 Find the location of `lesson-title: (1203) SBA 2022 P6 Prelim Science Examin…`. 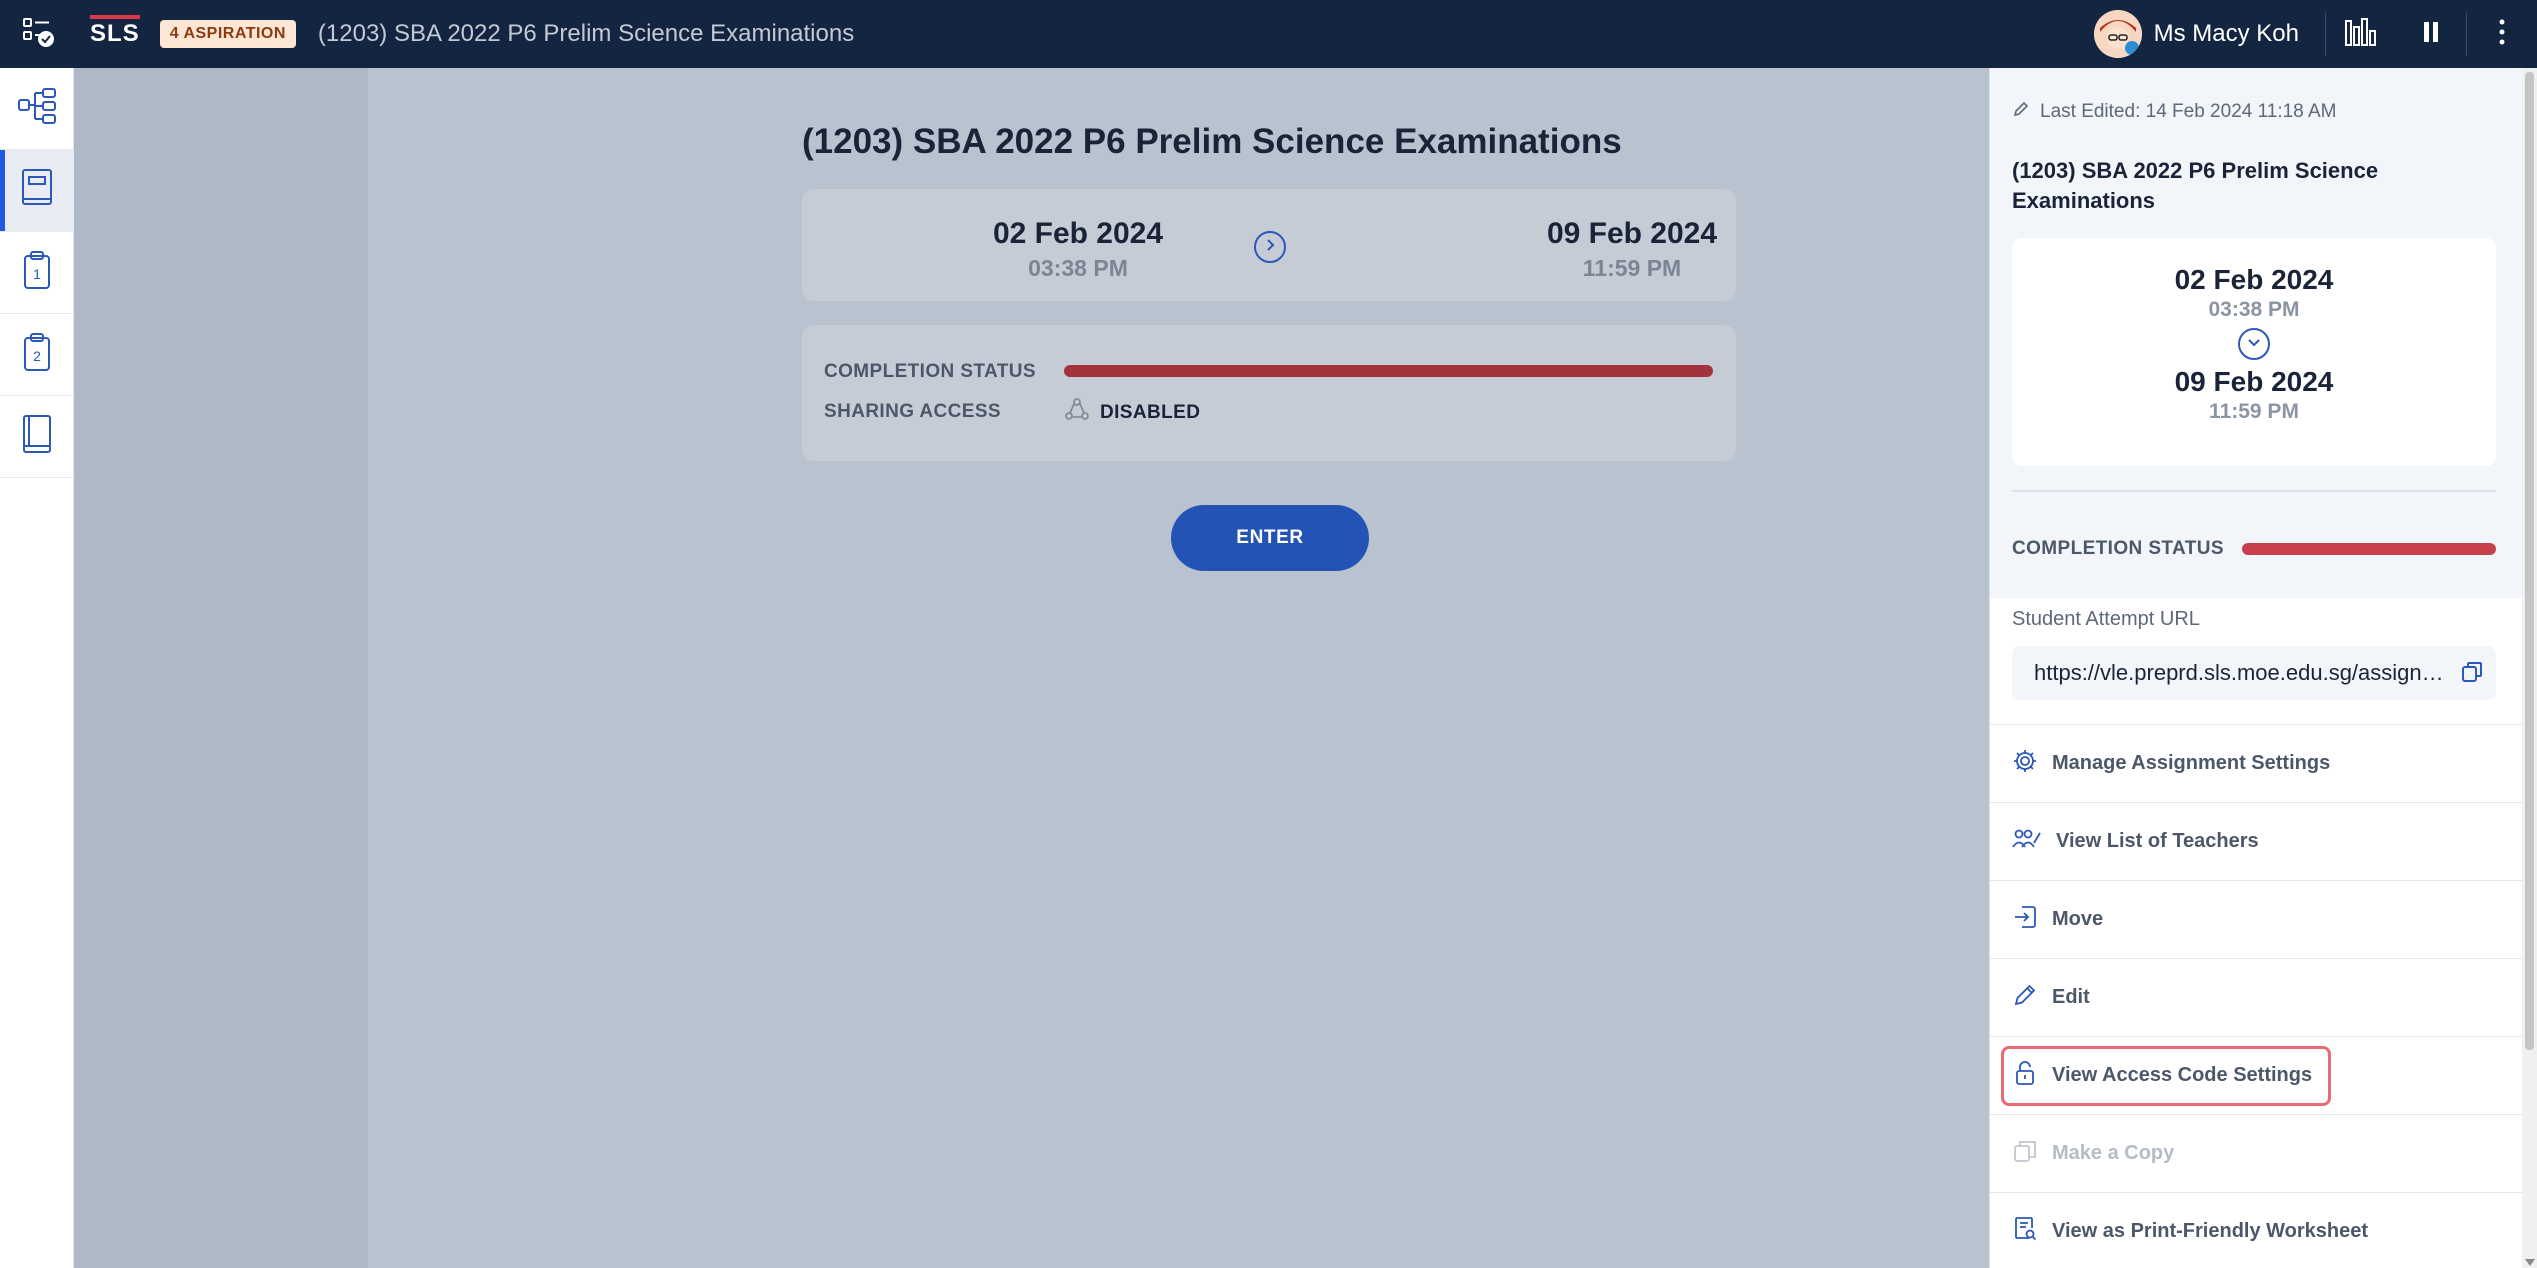

lesson-title: (1203) SBA 2022 P6 Prelim Science Examin… is located at coordinates (1212, 141).